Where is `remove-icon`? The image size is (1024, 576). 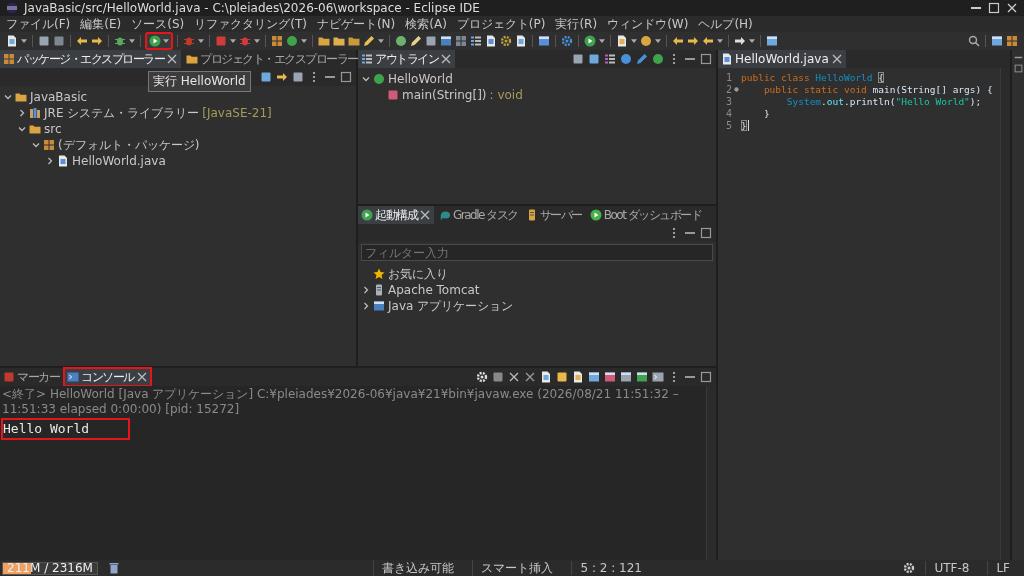 remove-icon is located at coordinates (514, 377).